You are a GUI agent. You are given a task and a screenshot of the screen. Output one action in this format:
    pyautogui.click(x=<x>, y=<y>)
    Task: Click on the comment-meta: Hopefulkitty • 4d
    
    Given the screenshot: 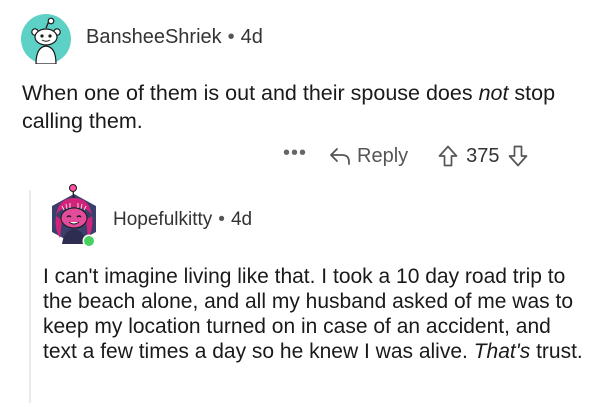 What is the action you would take?
    pyautogui.click(x=182, y=220)
    